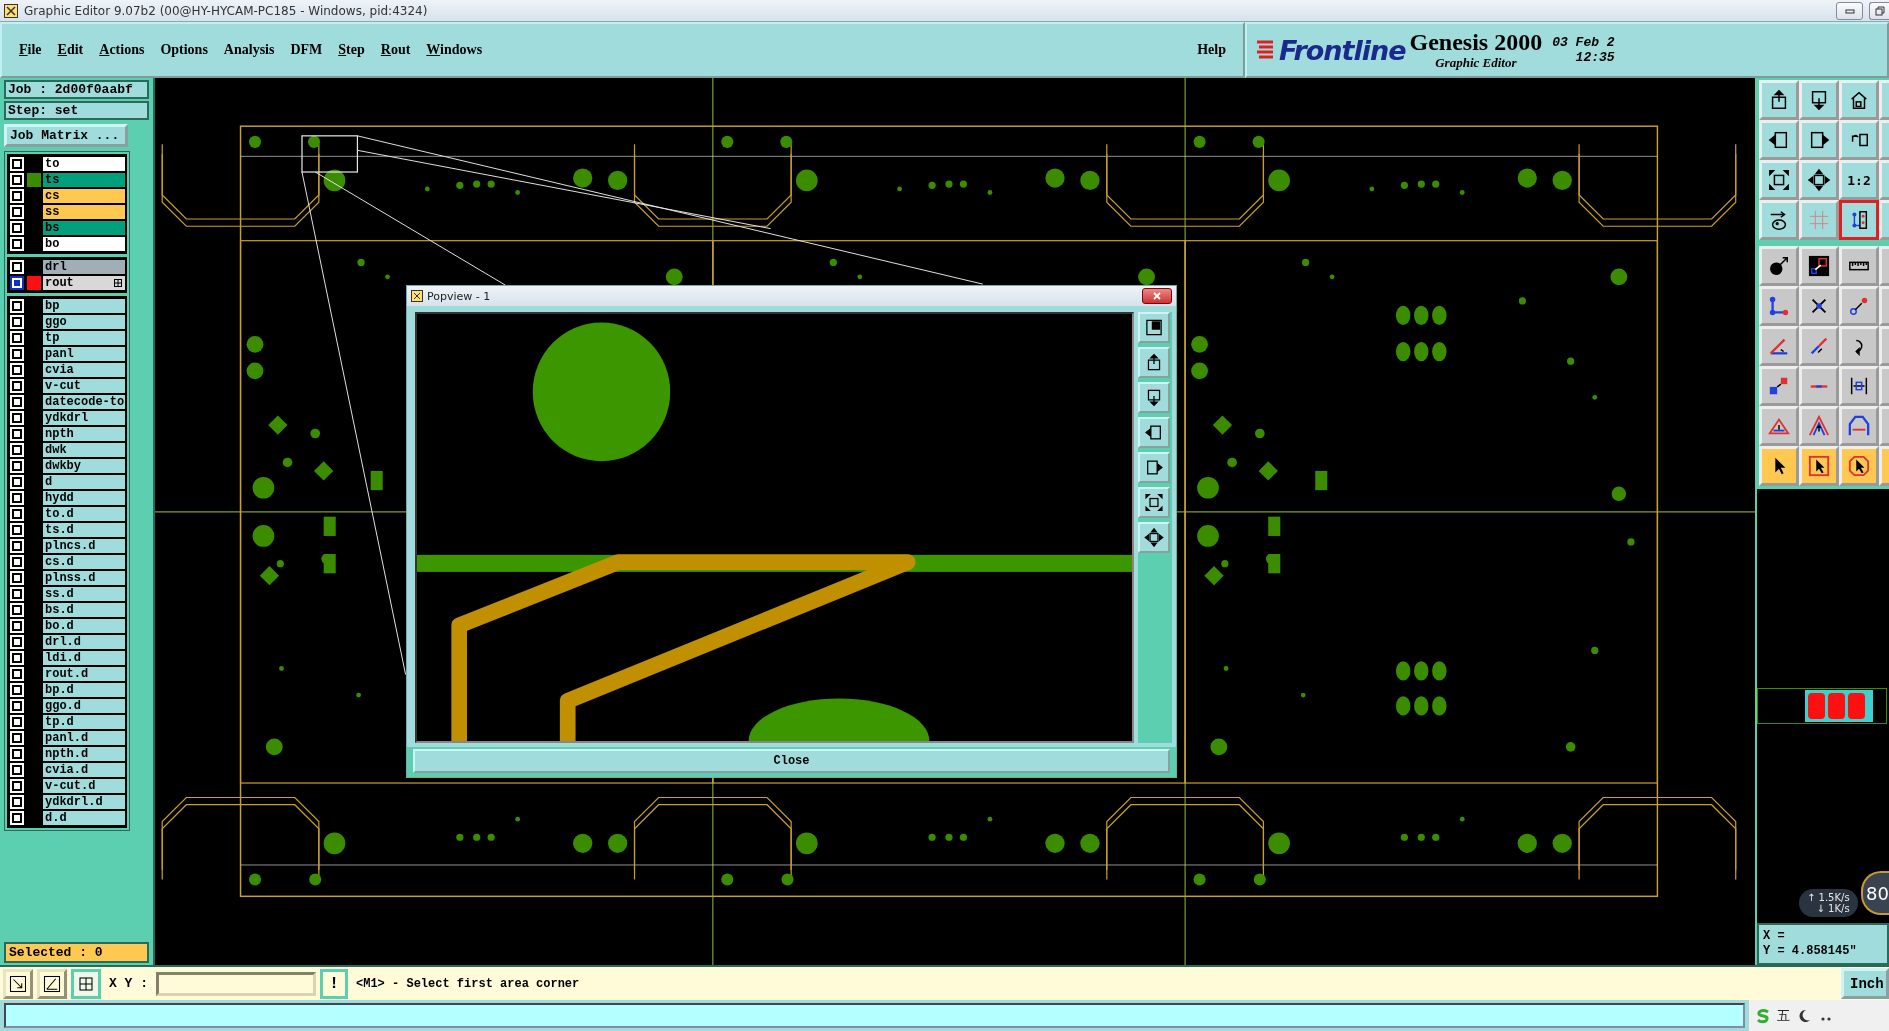 This screenshot has height=1031, width=1889. I want to click on layer-name: panl, so click(84, 354).